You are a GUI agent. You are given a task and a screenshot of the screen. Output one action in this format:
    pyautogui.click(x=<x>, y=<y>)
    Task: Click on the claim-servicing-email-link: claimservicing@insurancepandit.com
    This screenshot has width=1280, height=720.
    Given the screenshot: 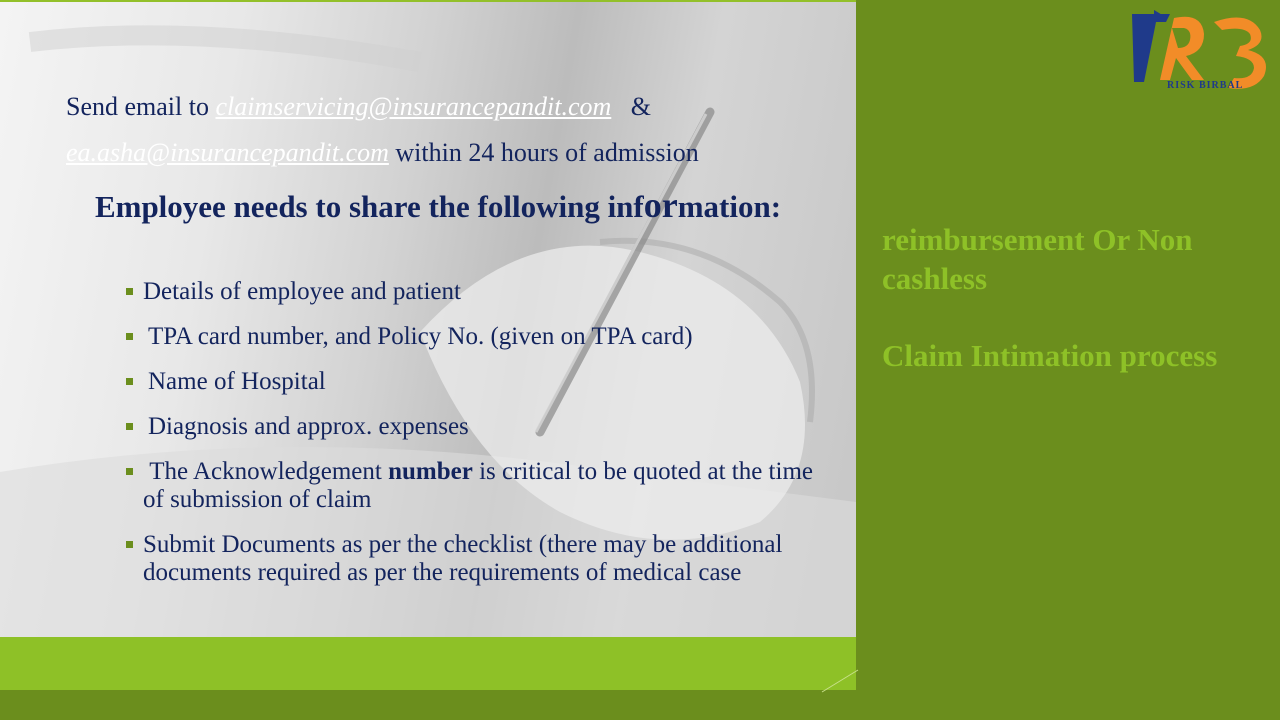 What is the action you would take?
    pyautogui.click(x=413, y=106)
    